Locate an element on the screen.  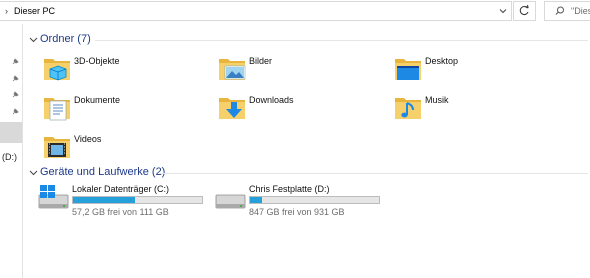
folder-tile-bilder: Bilder is located at coordinates (292, 72).